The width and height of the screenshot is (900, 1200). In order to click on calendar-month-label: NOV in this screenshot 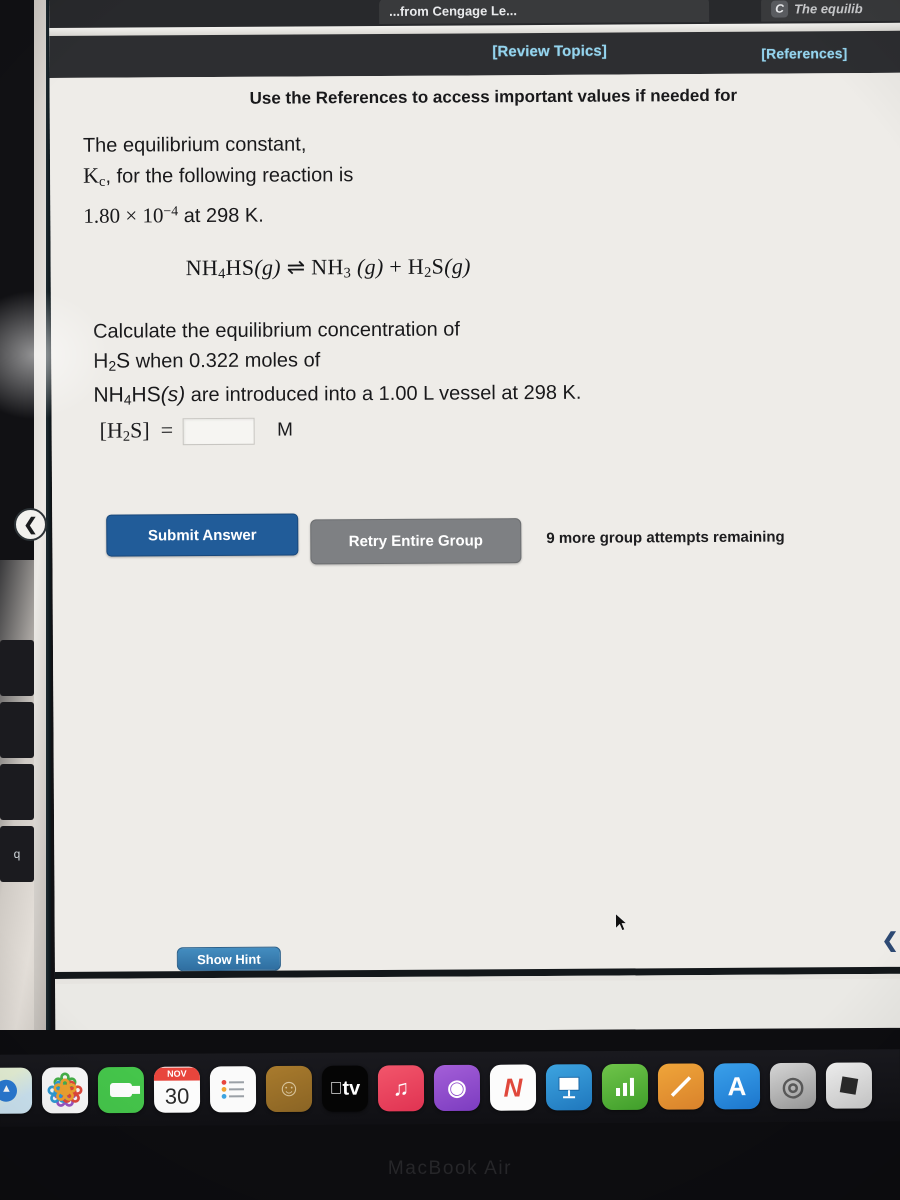, I will do `click(176, 1074)`.